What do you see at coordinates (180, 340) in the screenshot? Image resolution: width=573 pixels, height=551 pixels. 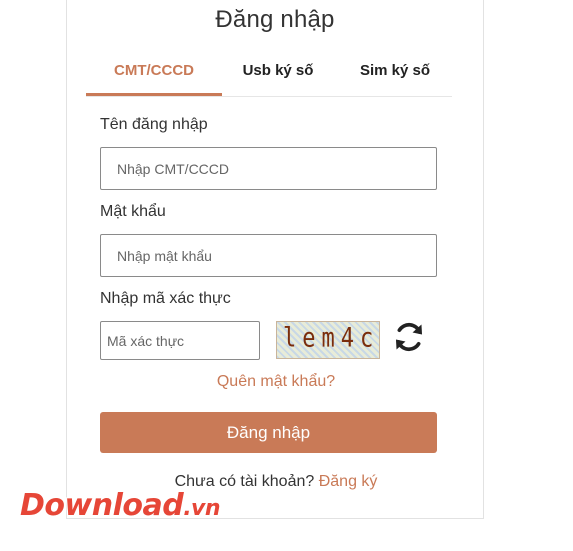 I see `captcha-input` at bounding box center [180, 340].